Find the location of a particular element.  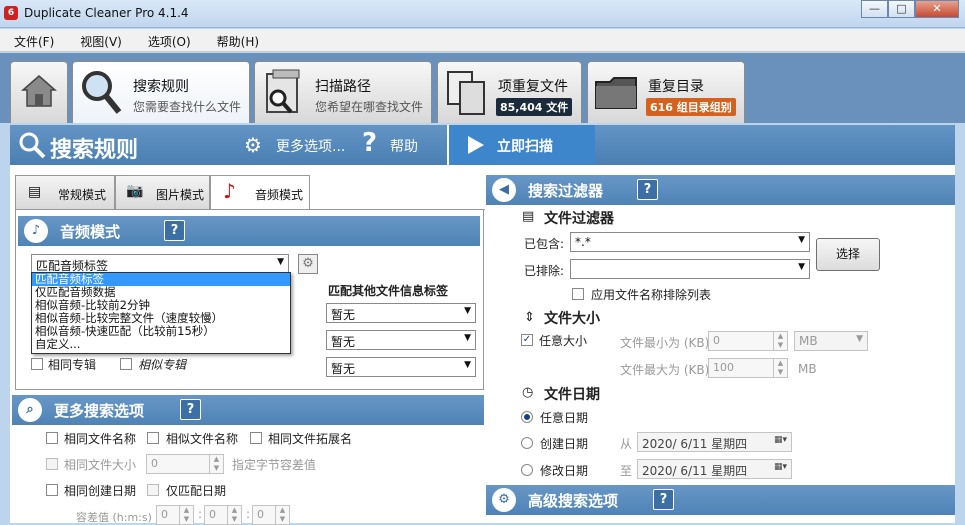

other-tag-select-3: 暂无 ▼ is located at coordinates (401, 367).